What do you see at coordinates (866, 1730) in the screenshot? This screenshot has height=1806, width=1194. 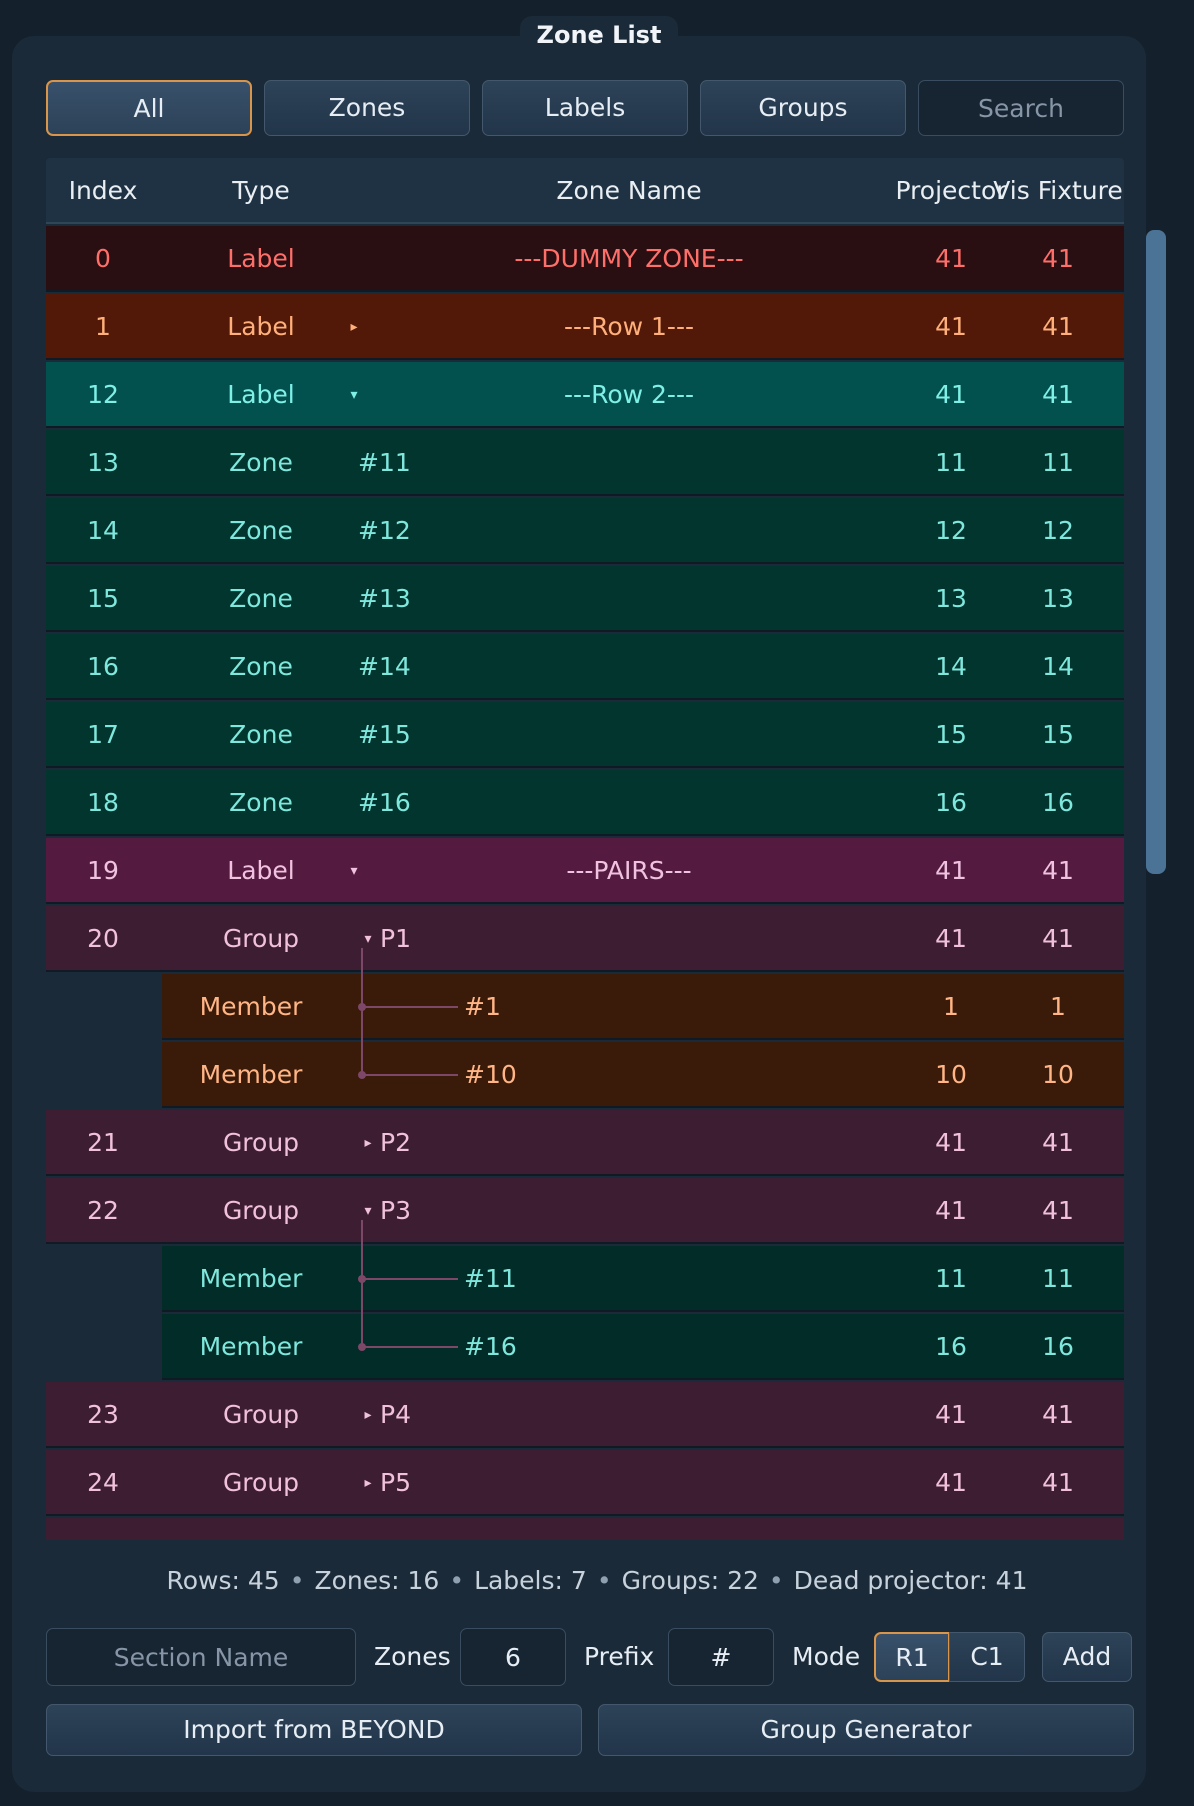 I see `group-generator-button: Group Generator` at bounding box center [866, 1730].